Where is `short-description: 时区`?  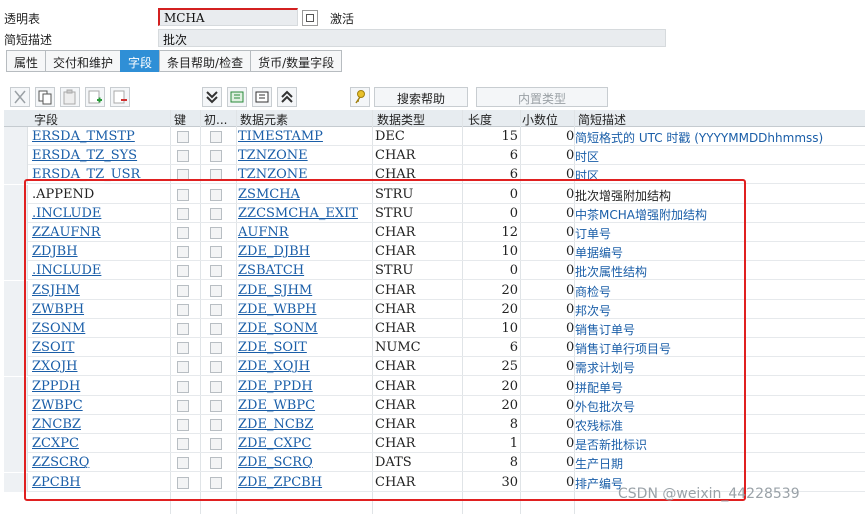
short-description: 时区 is located at coordinates (587, 157).